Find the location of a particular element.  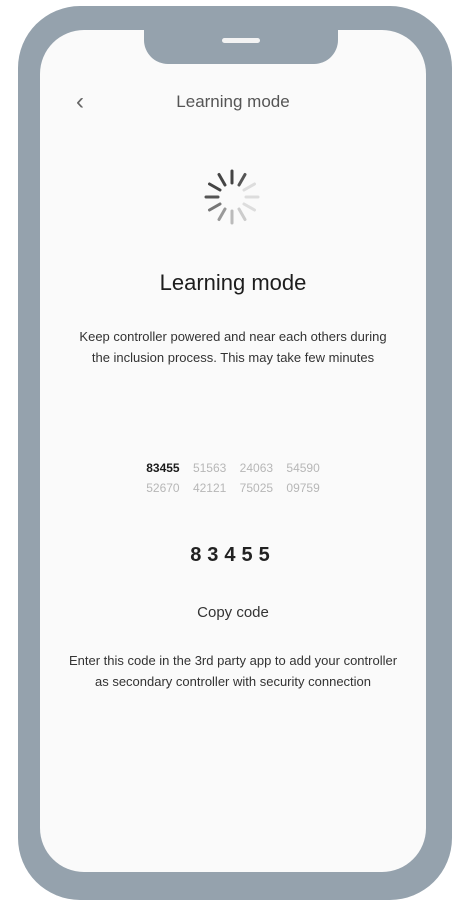

loading-spinner-icon is located at coordinates (232, 197).